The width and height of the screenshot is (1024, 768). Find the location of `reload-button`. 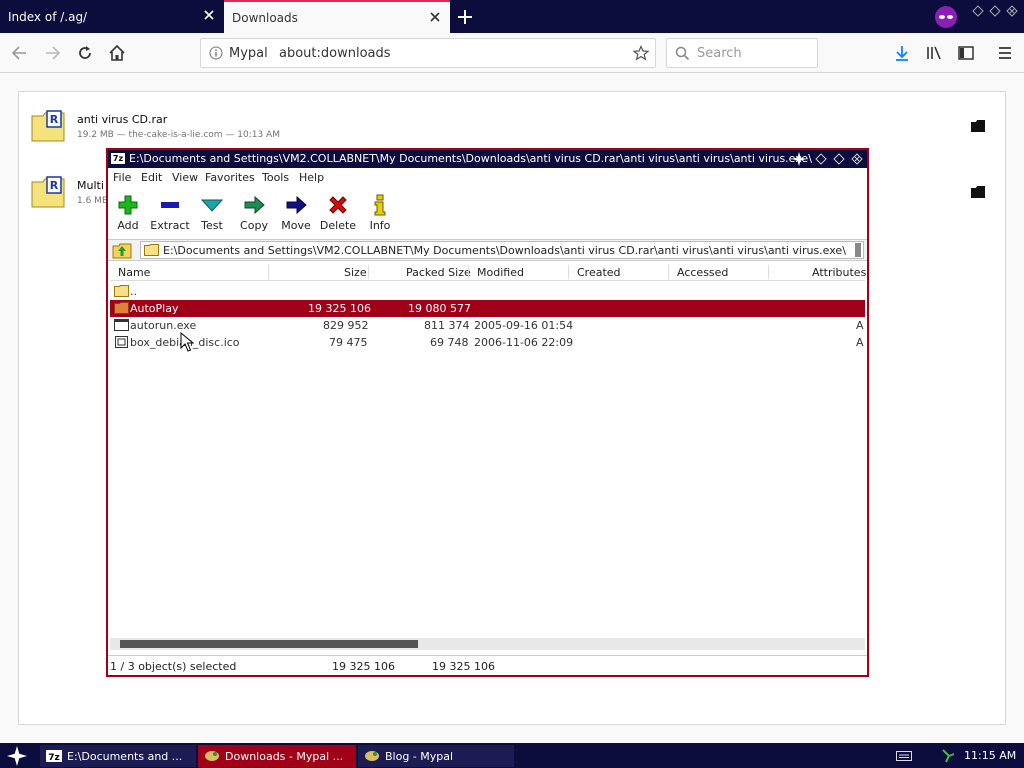

reload-button is located at coordinates (85, 53).